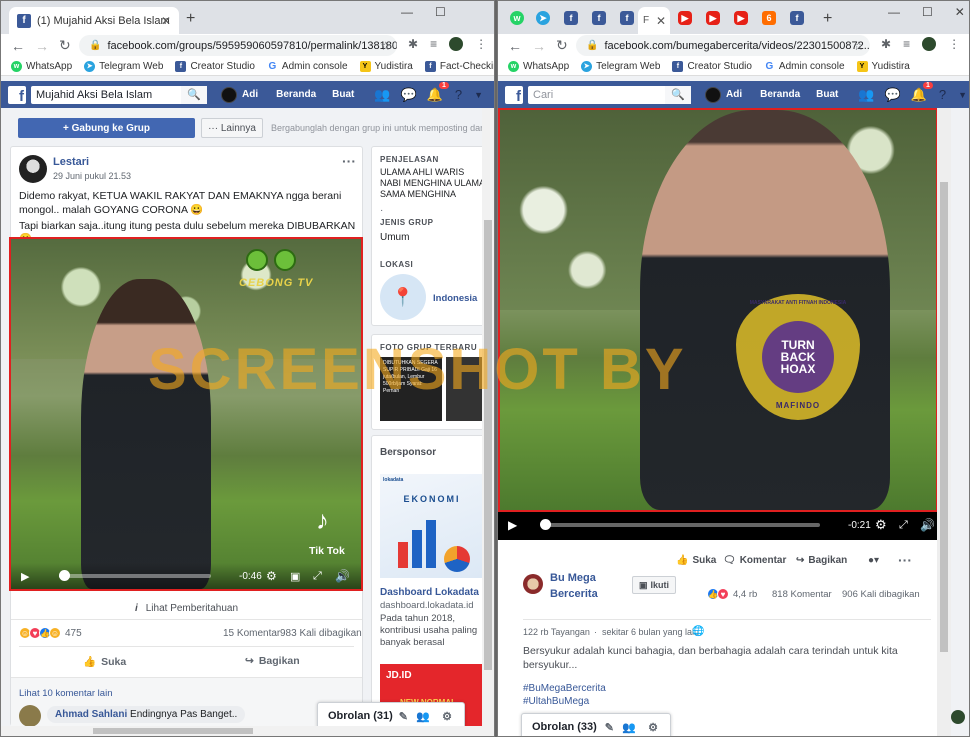 This screenshot has height=737, width=970. Describe the element at coordinates (881, 594) in the screenshot. I see `share-count: 906 Kali dibagikan` at that location.